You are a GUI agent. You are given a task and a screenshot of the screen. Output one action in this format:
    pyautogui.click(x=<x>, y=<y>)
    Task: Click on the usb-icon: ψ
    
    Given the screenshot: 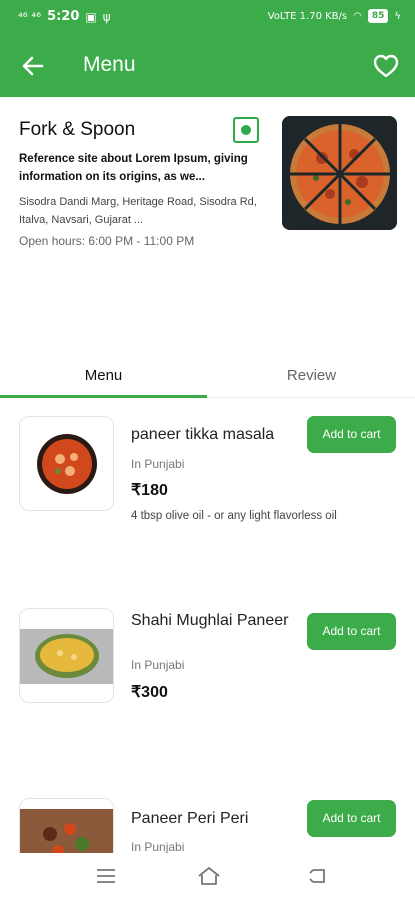 What is the action you would take?
    pyautogui.click(x=106, y=16)
    